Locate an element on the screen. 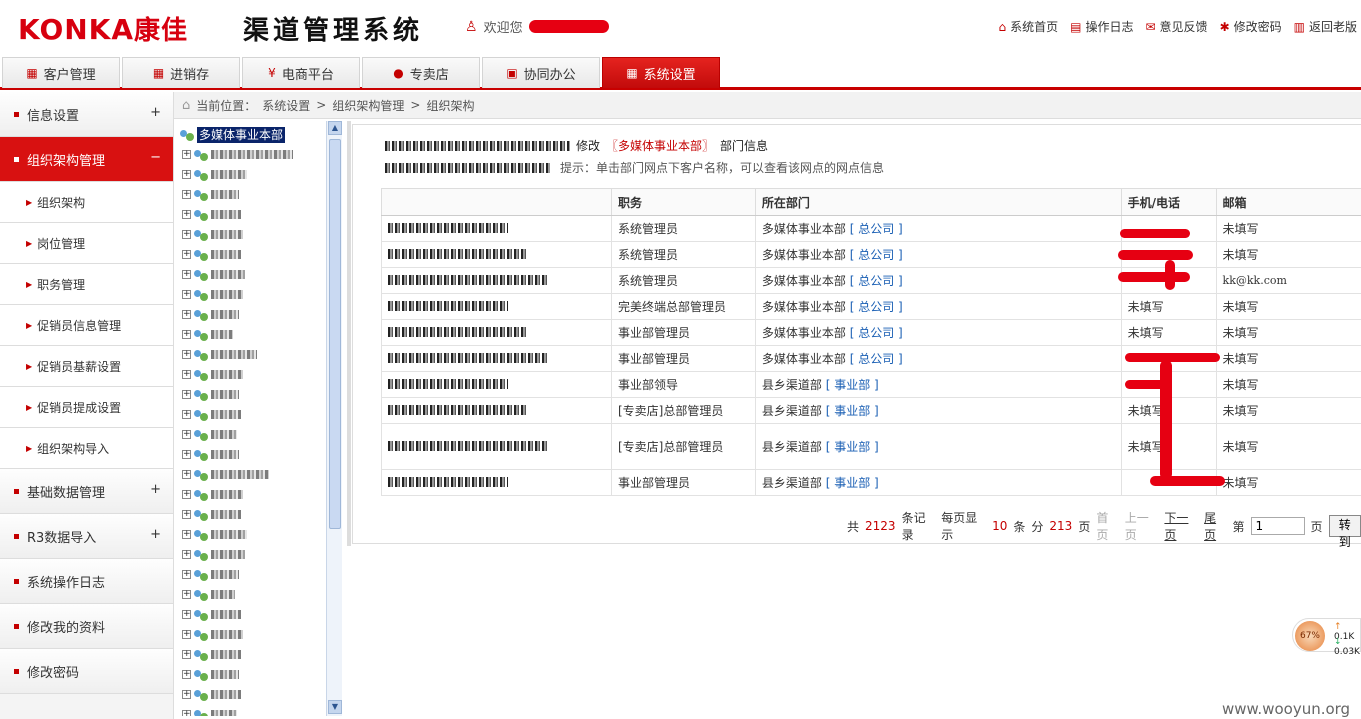  tab-store: ● 专卖店 is located at coordinates (421, 72).